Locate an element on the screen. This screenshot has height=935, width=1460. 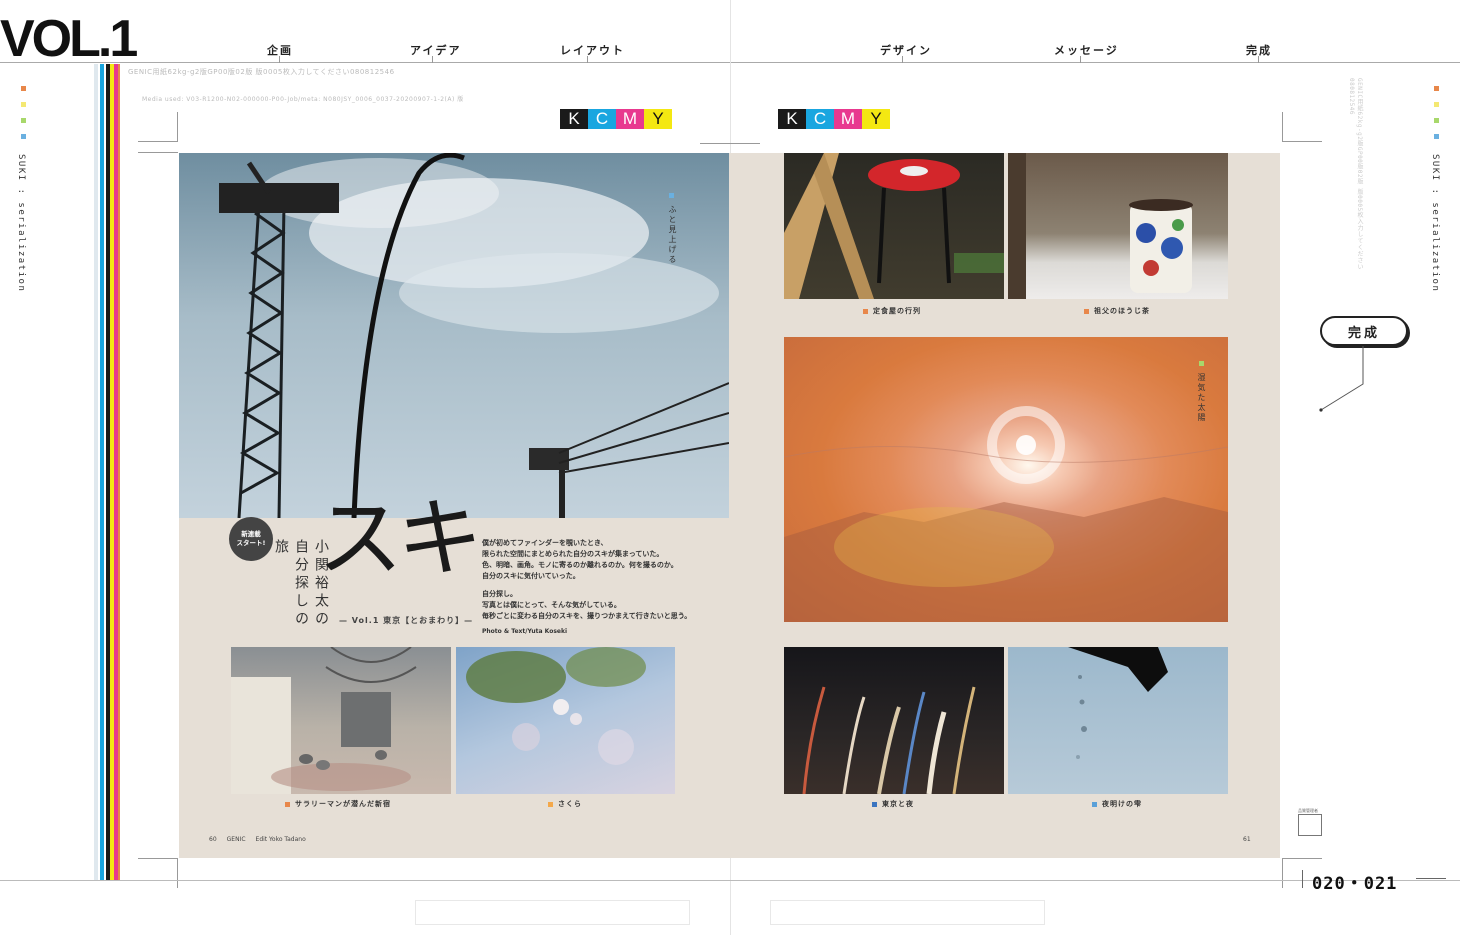
pagenum-rule is located at coordinates (1431, 878).